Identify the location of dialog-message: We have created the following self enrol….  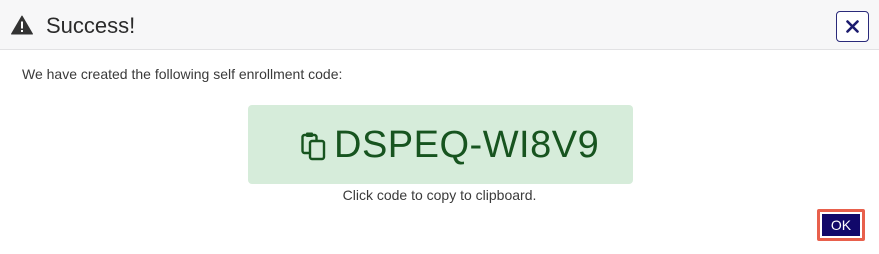
(182, 74).